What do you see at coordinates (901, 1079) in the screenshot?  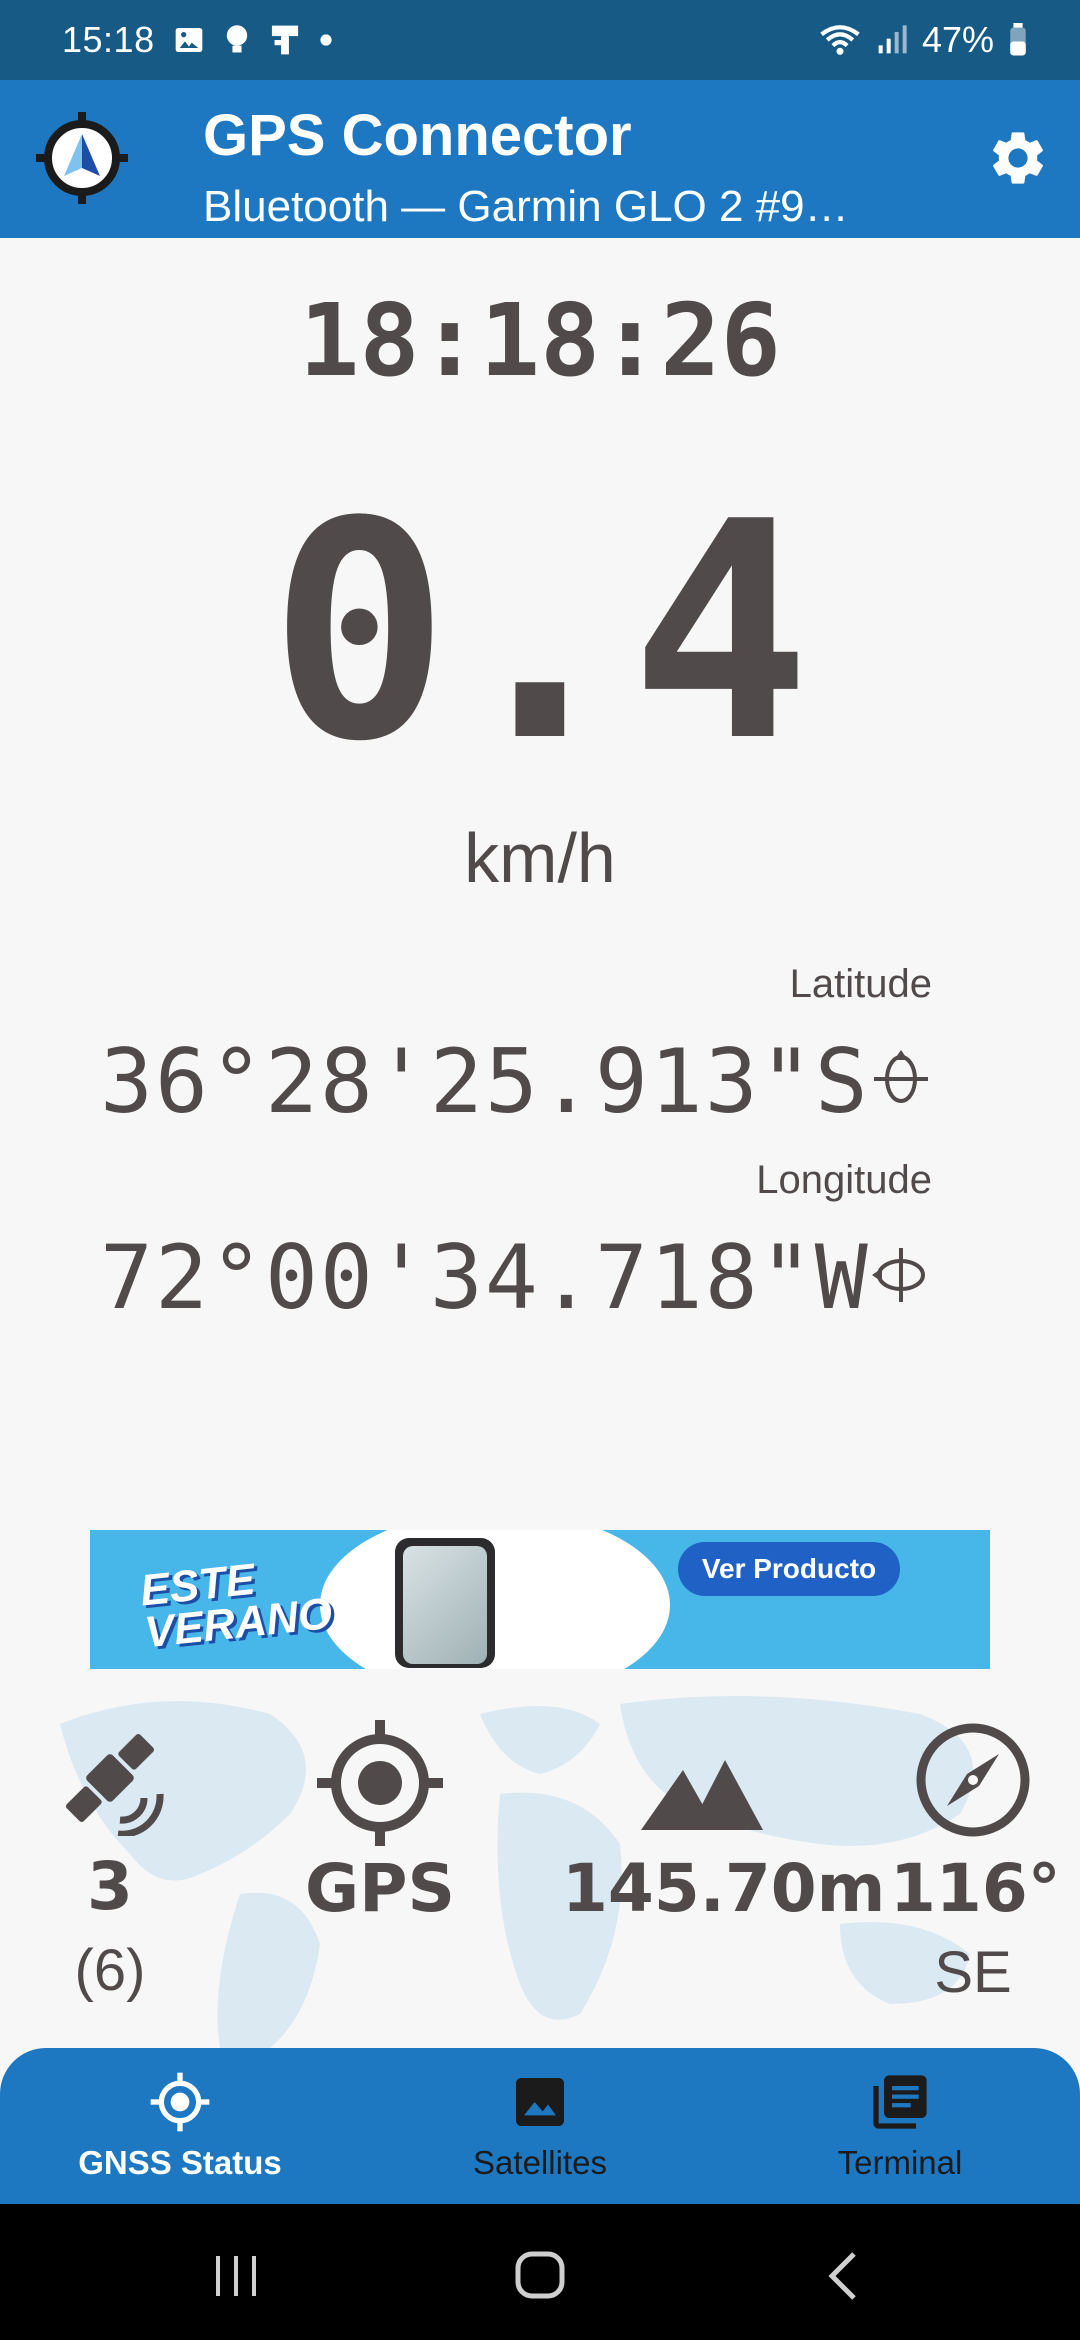 I see `latitude-icon` at bounding box center [901, 1079].